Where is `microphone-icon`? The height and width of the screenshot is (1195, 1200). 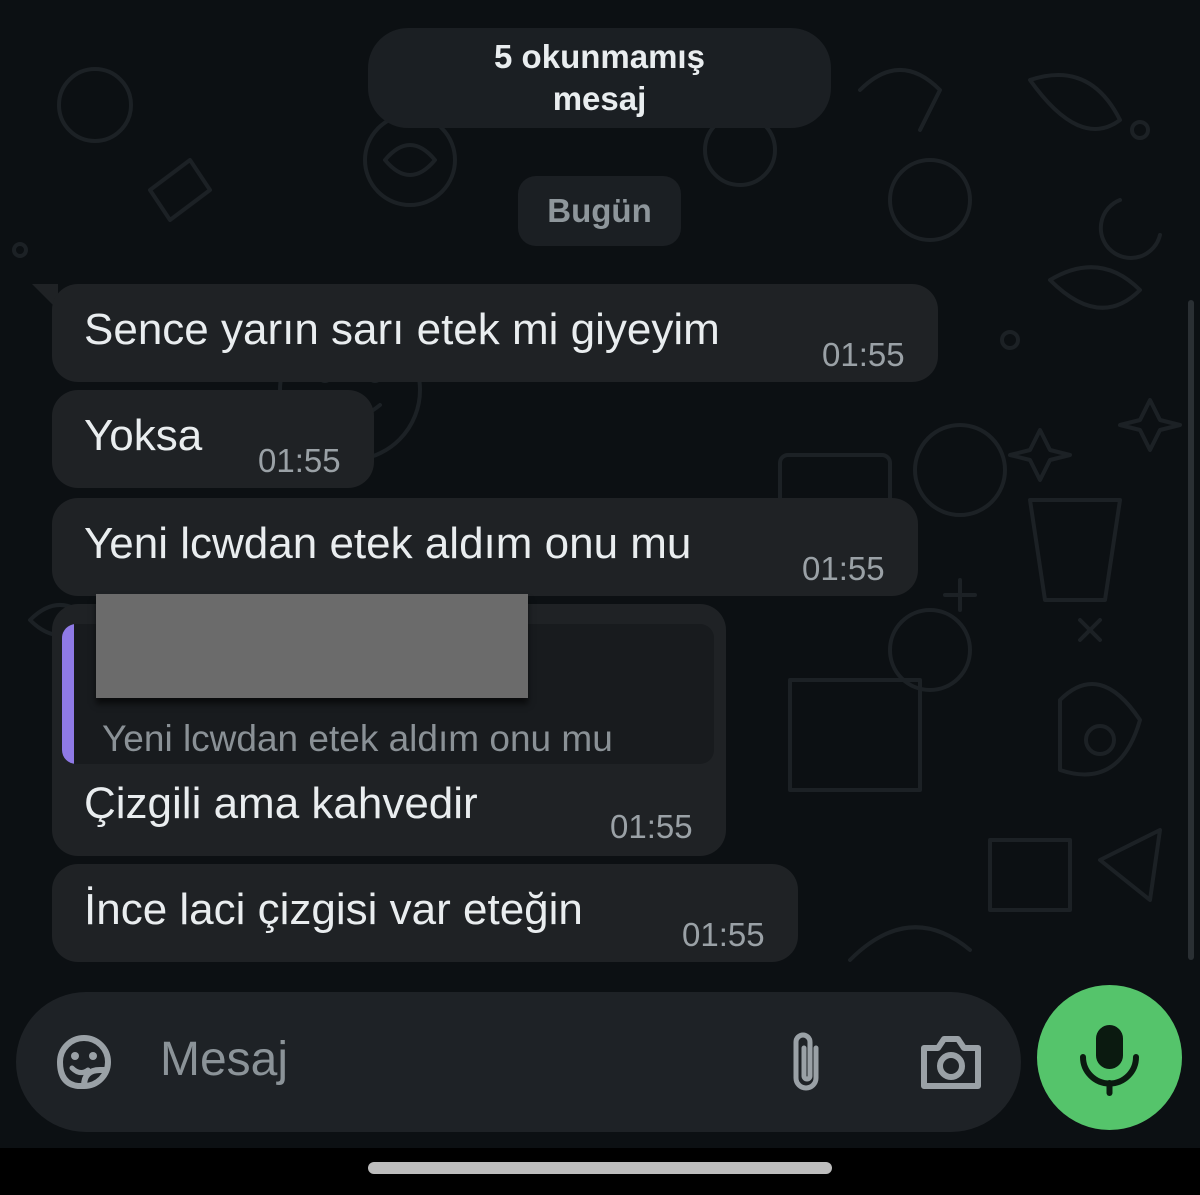 microphone-icon is located at coordinates (1109, 1060).